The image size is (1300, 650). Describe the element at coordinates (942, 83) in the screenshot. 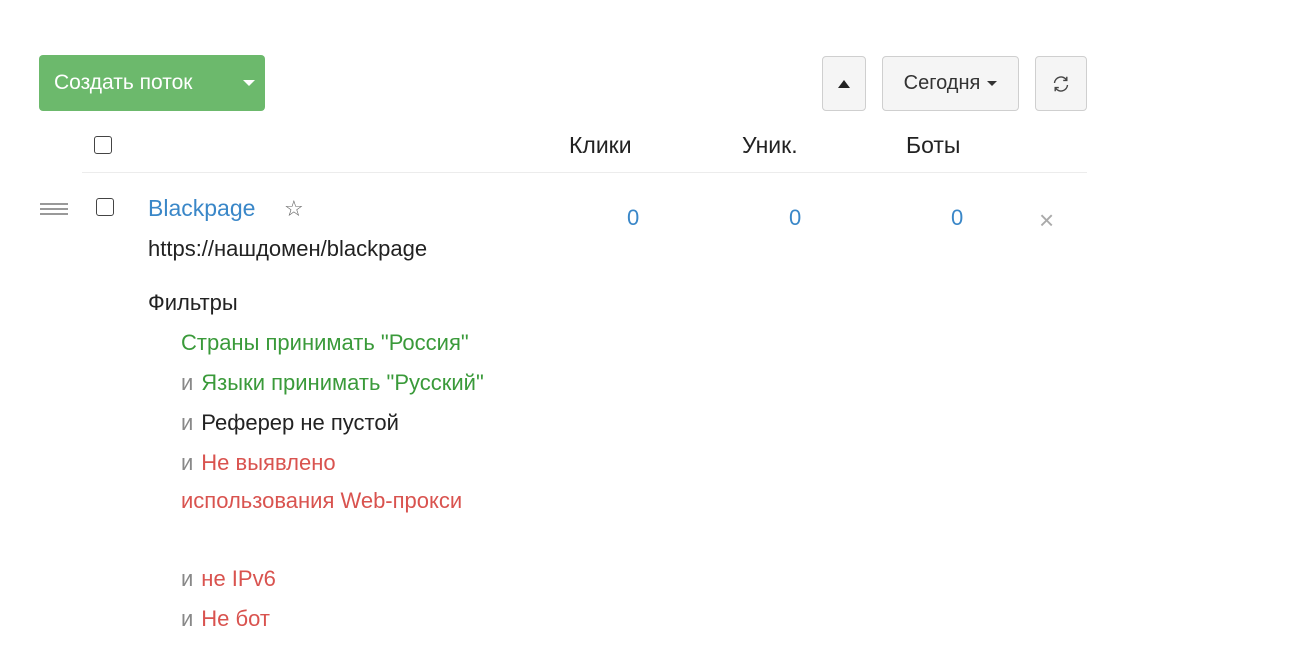

I see `period-label: Сегодня` at that location.